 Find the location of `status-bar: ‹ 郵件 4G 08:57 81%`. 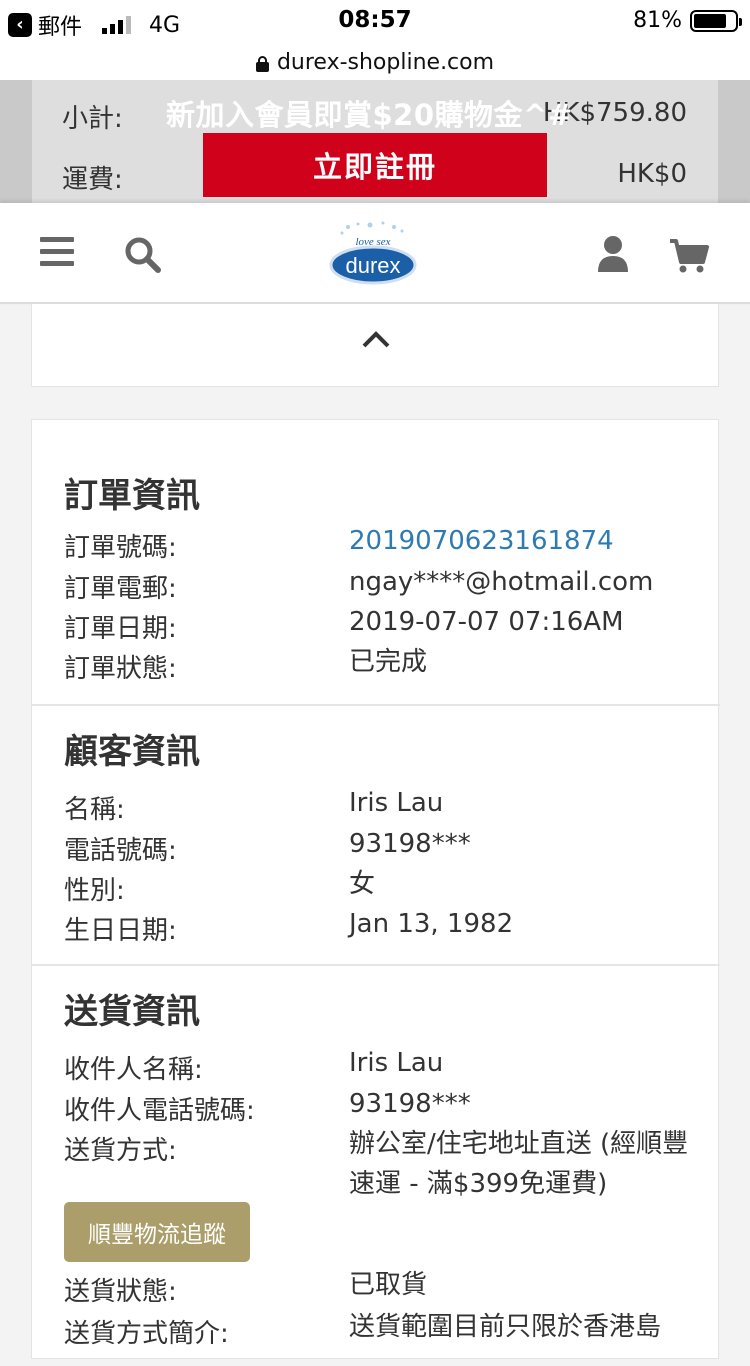

status-bar: ‹ 郵件 4G 08:57 81% is located at coordinates (375, 22).